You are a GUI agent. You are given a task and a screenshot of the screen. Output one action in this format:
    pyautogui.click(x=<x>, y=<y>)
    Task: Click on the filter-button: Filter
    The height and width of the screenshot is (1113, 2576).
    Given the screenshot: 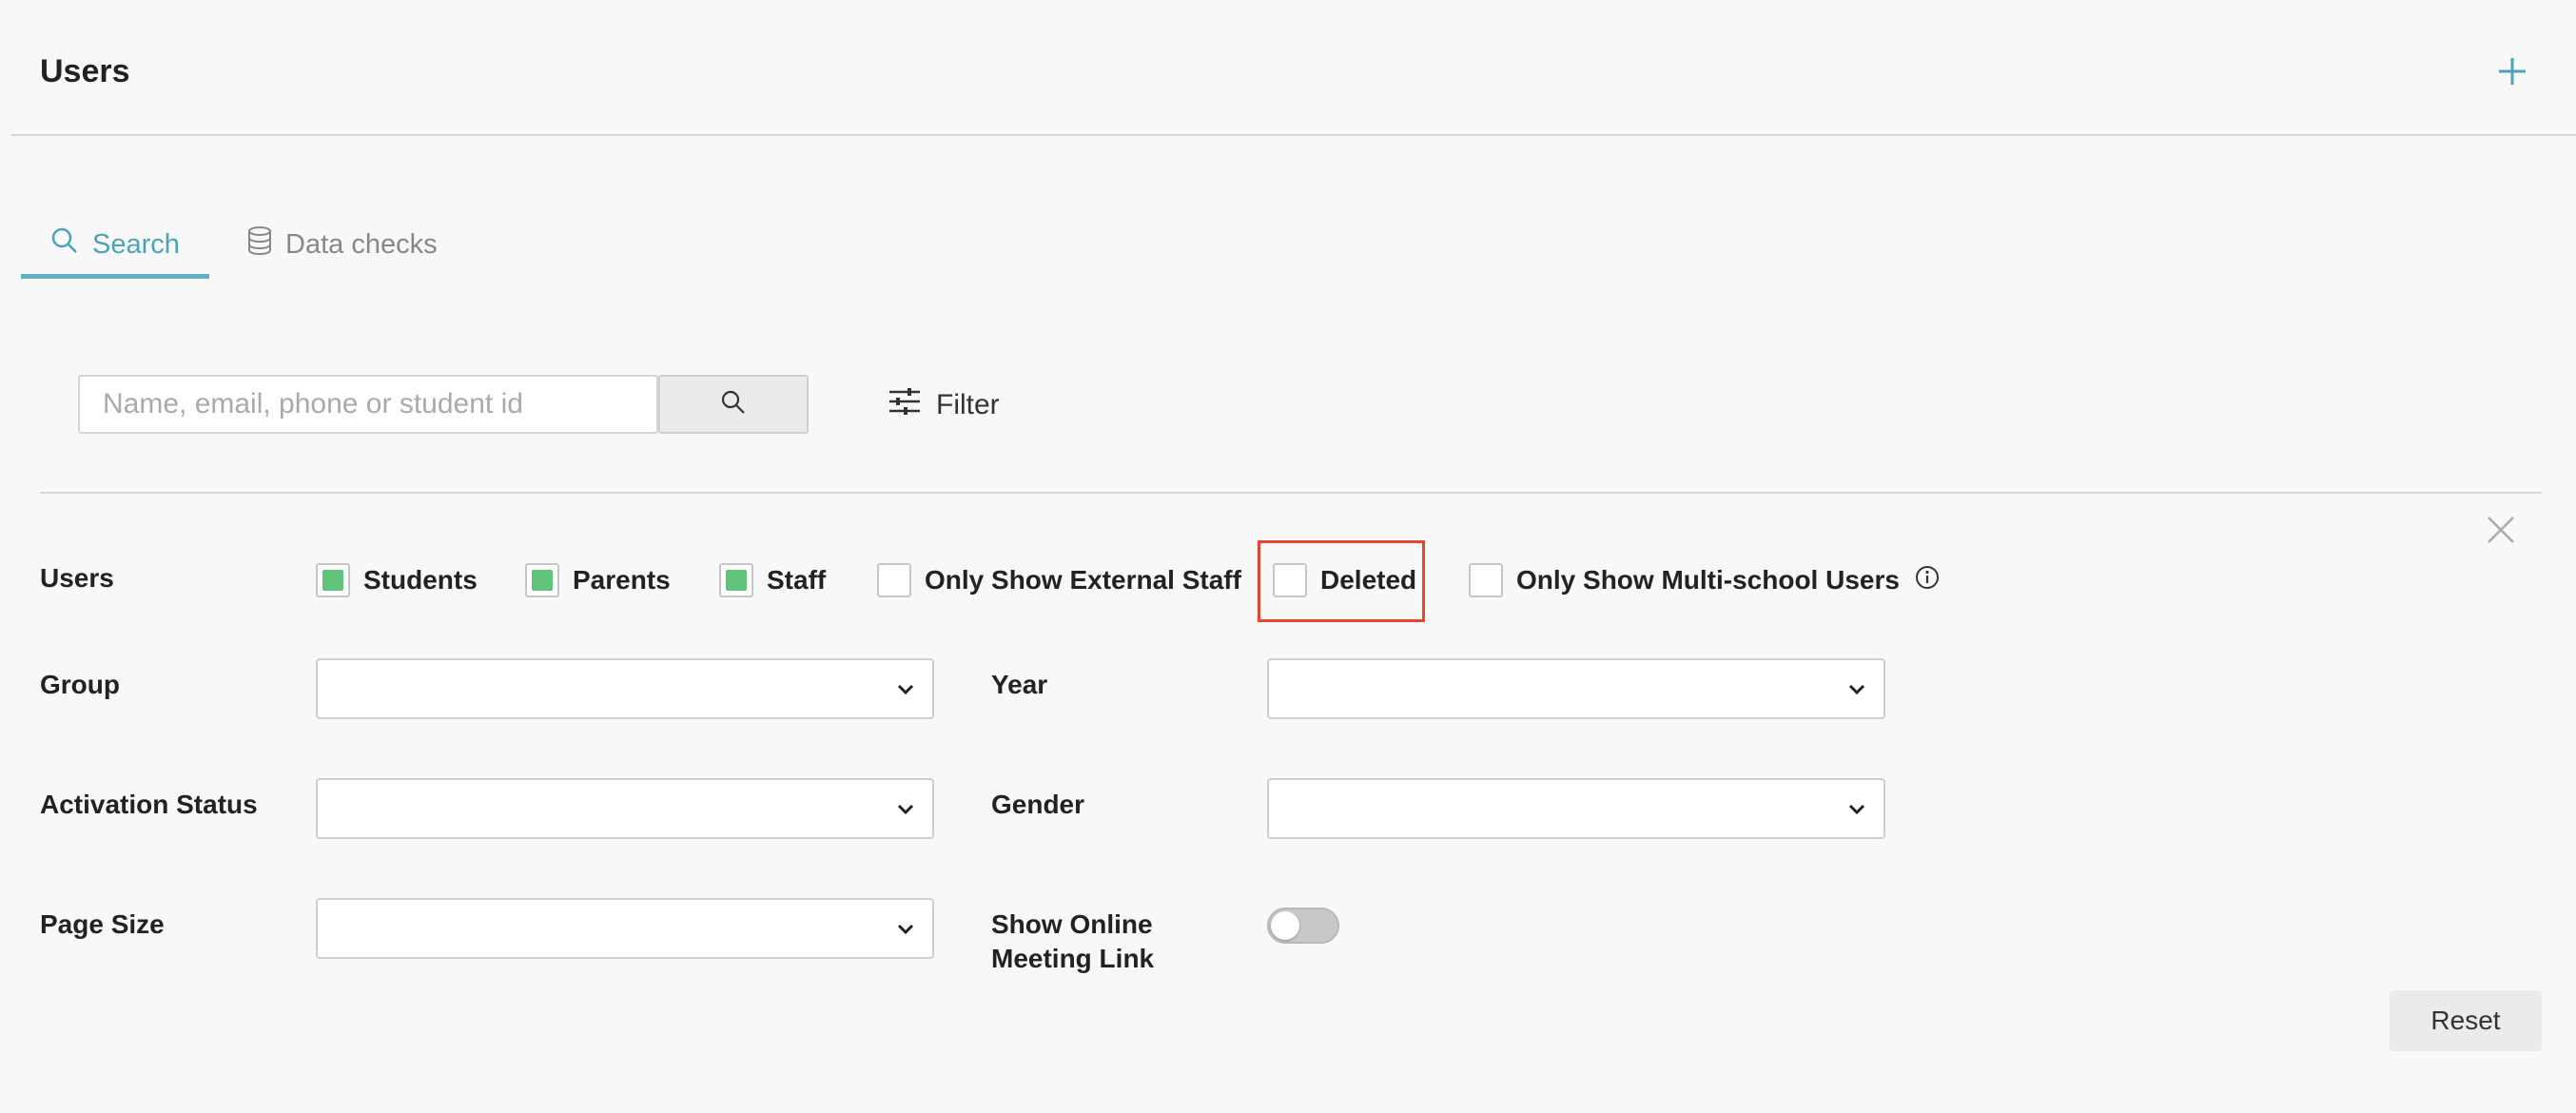 What is the action you would take?
    pyautogui.click(x=944, y=405)
    